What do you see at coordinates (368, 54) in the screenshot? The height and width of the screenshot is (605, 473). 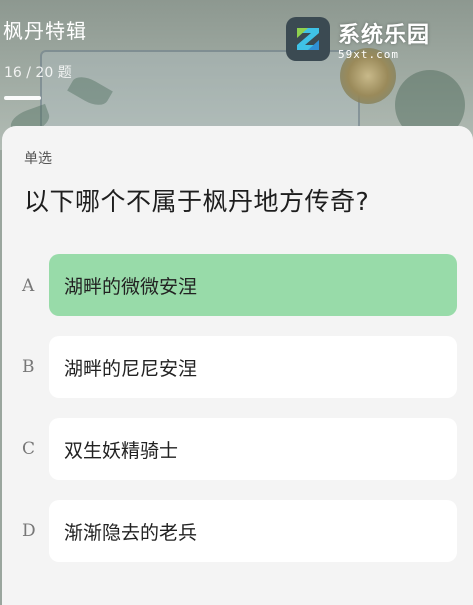 I see `watermark-url: 59xt.com` at bounding box center [368, 54].